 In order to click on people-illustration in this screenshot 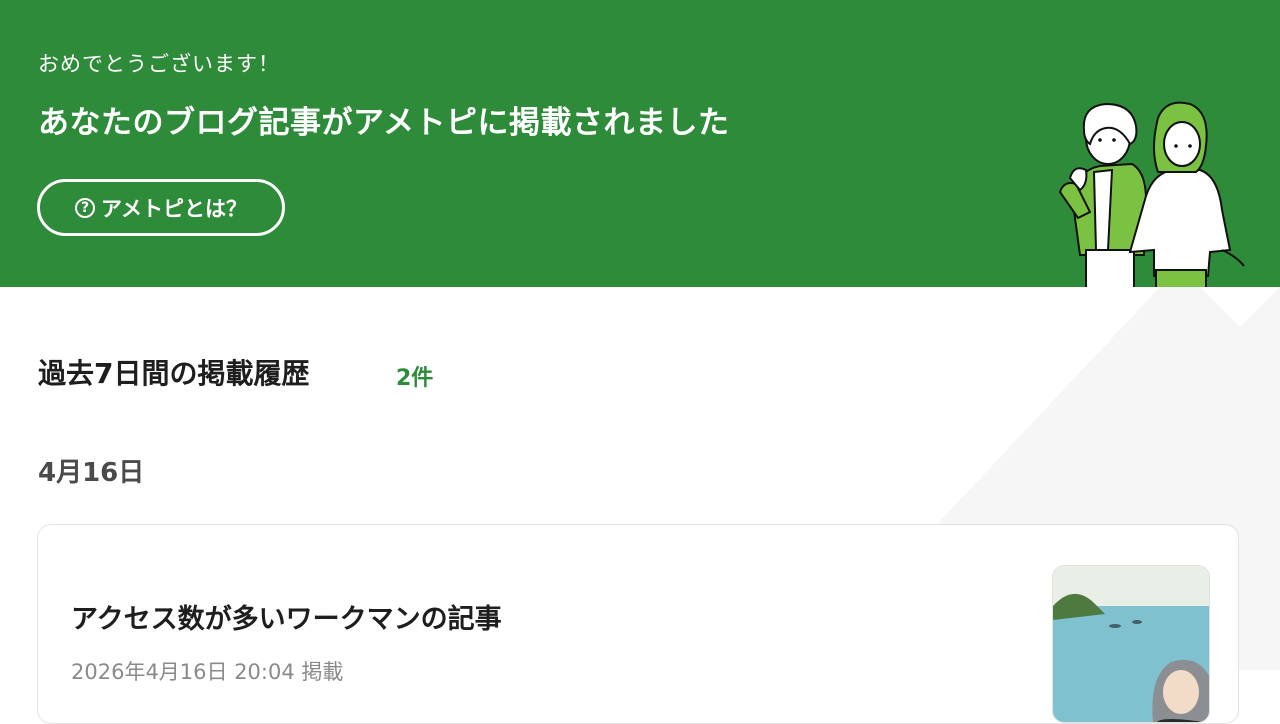, I will do `click(1151, 194)`.